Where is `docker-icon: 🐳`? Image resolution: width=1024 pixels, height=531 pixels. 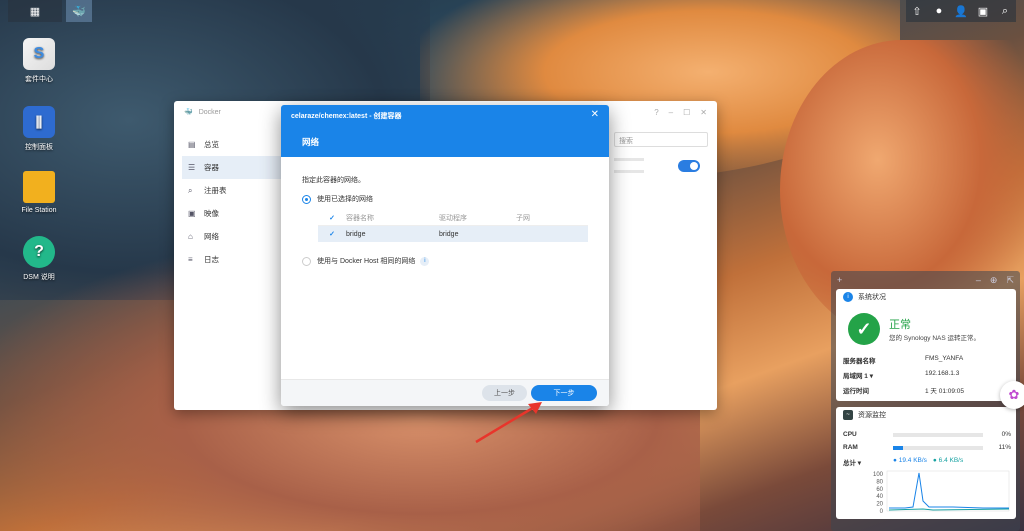 docker-icon: 🐳 is located at coordinates (79, 11).